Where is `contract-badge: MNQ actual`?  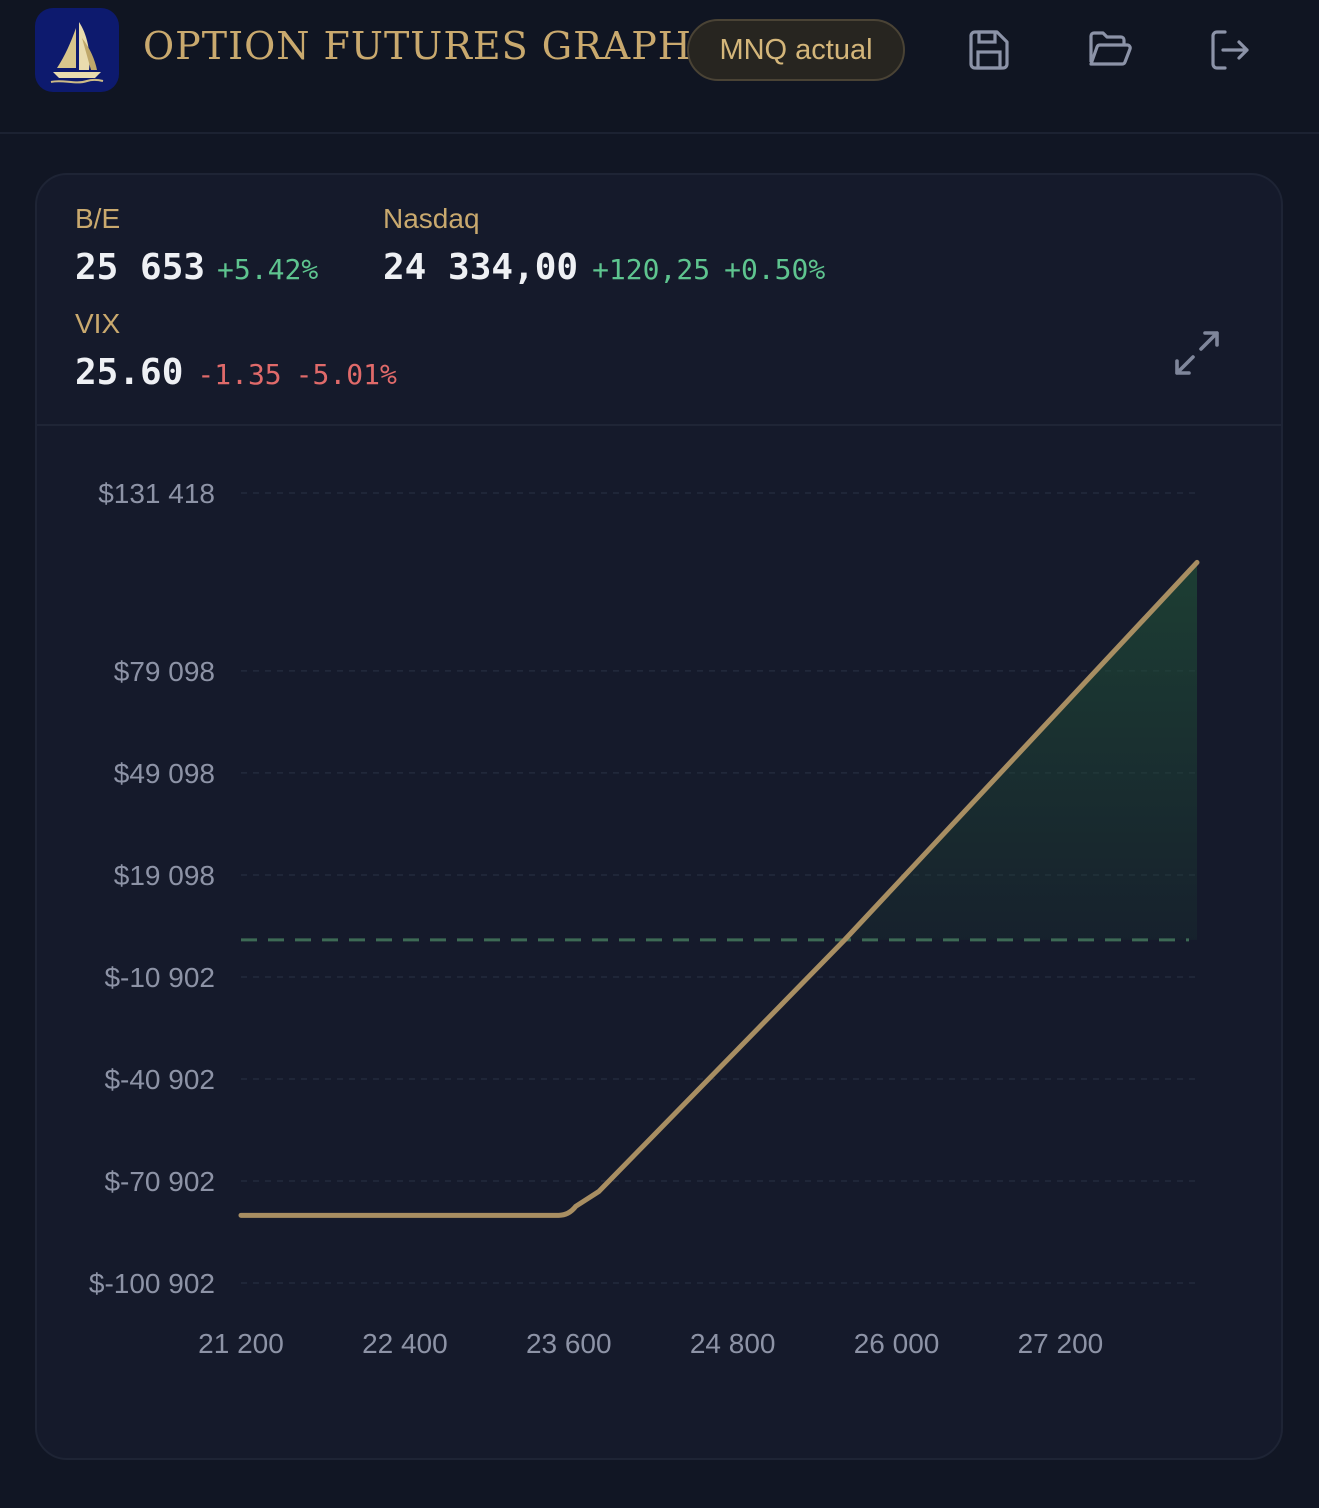 contract-badge: MNQ actual is located at coordinates (796, 50).